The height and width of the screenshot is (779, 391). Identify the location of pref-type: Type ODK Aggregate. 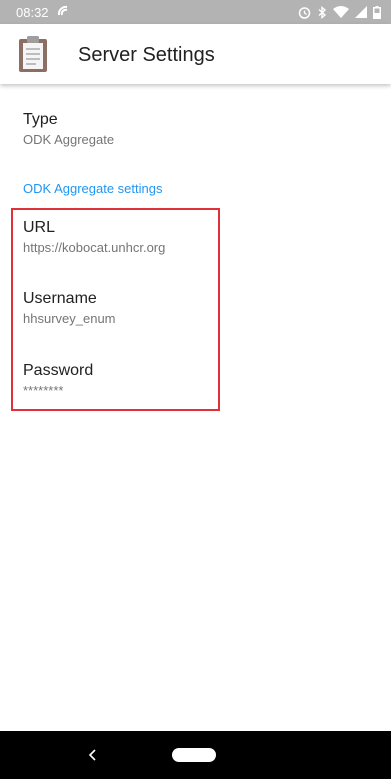
(68, 129).